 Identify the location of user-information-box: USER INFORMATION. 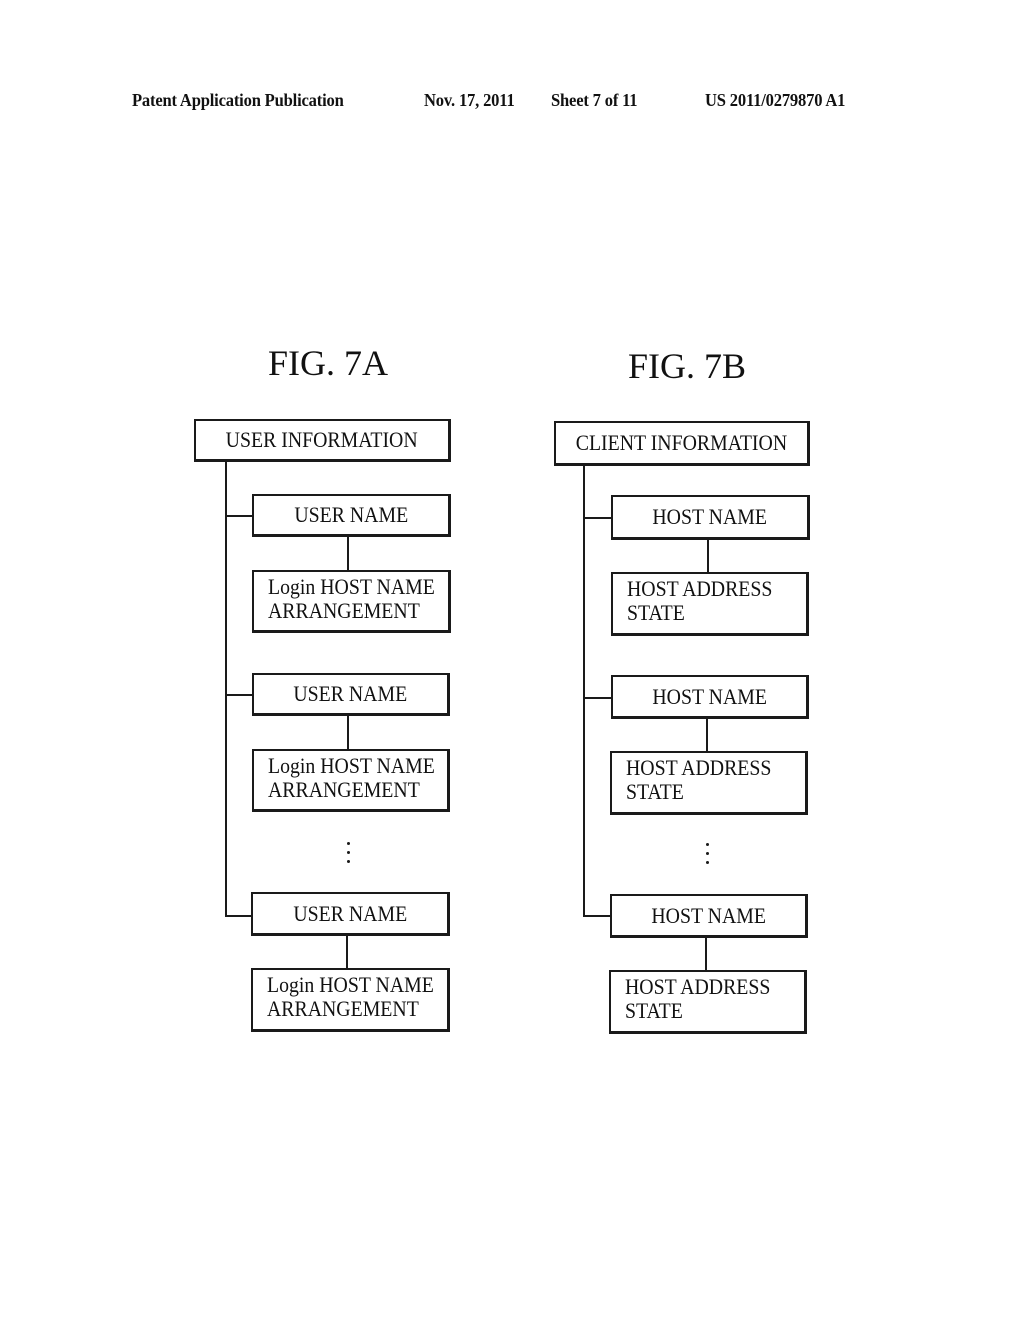
(322, 440).